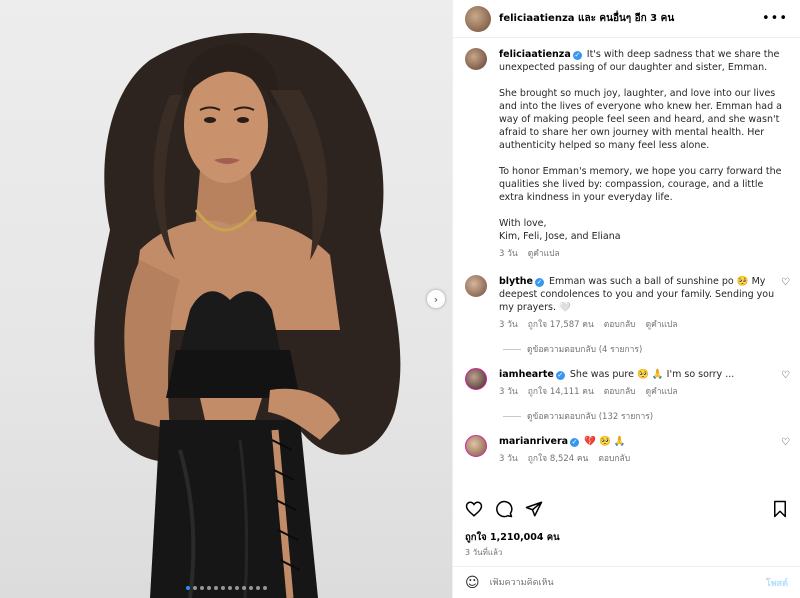 The image size is (800, 598). I want to click on comment-likes-link: ถูกใจ 14,111 คน, so click(561, 392).